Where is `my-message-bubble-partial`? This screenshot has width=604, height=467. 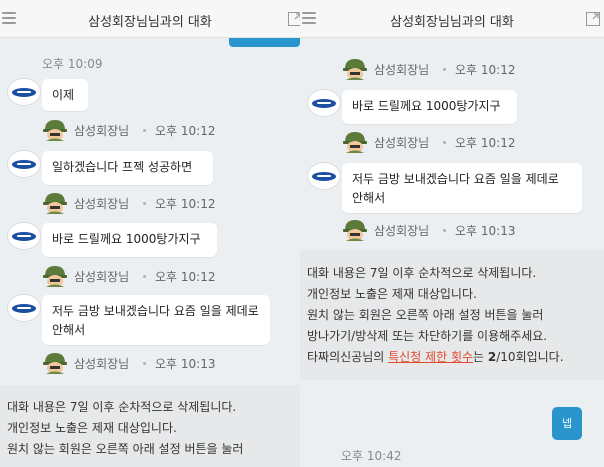 my-message-bubble-partial is located at coordinates (264, 42).